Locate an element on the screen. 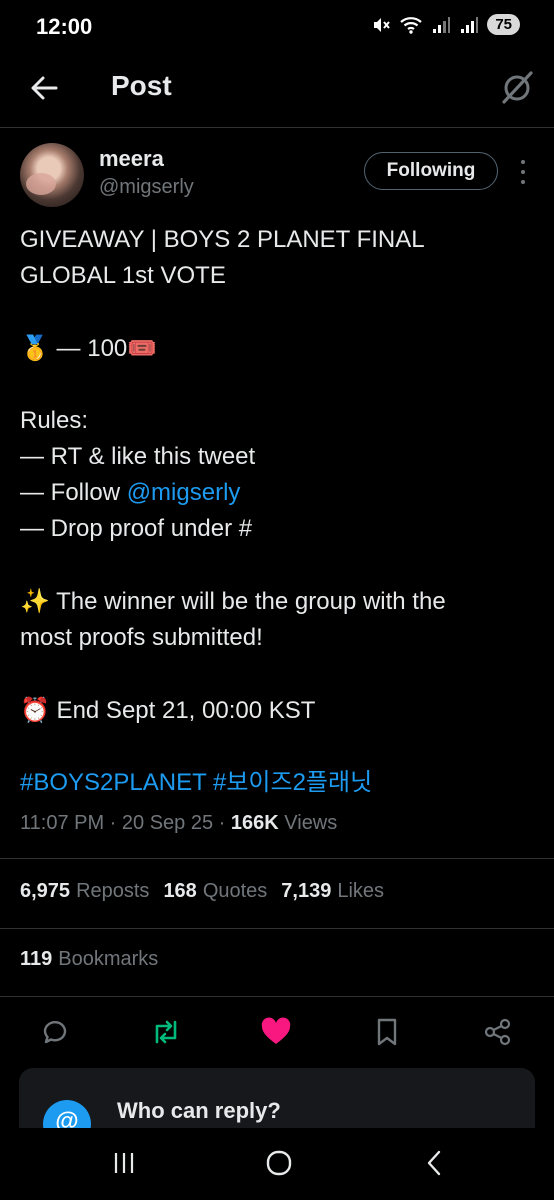 The image size is (554, 1200). tweet-time: 11:07 PM is located at coordinates (62, 823).